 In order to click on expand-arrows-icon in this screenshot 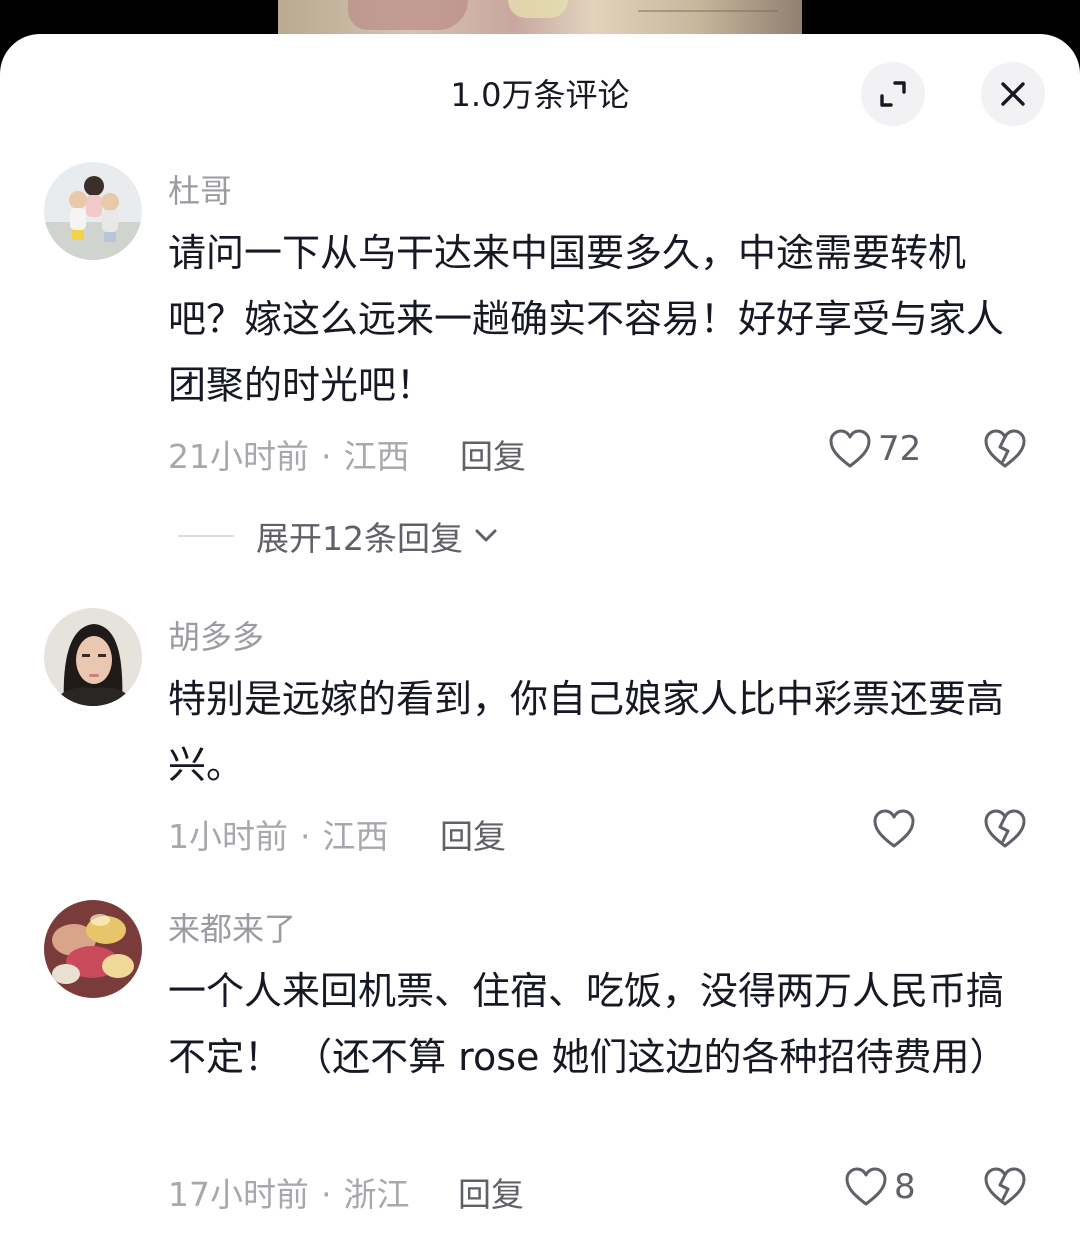, I will do `click(893, 94)`.